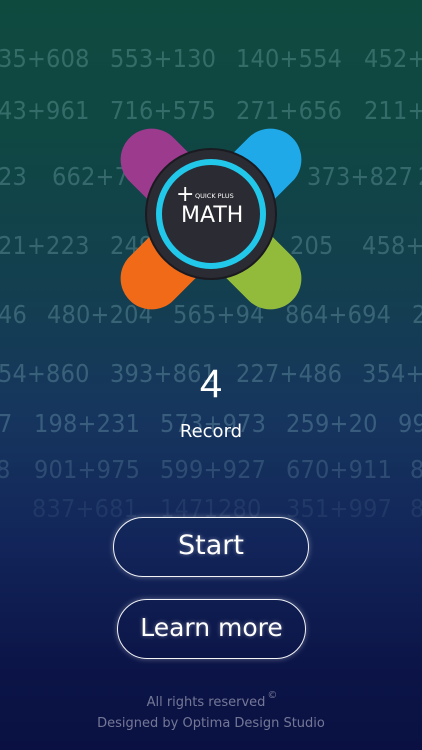 This screenshot has height=750, width=422. What do you see at coordinates (392, 245) in the screenshot?
I see `equation-text: 458+` at bounding box center [392, 245].